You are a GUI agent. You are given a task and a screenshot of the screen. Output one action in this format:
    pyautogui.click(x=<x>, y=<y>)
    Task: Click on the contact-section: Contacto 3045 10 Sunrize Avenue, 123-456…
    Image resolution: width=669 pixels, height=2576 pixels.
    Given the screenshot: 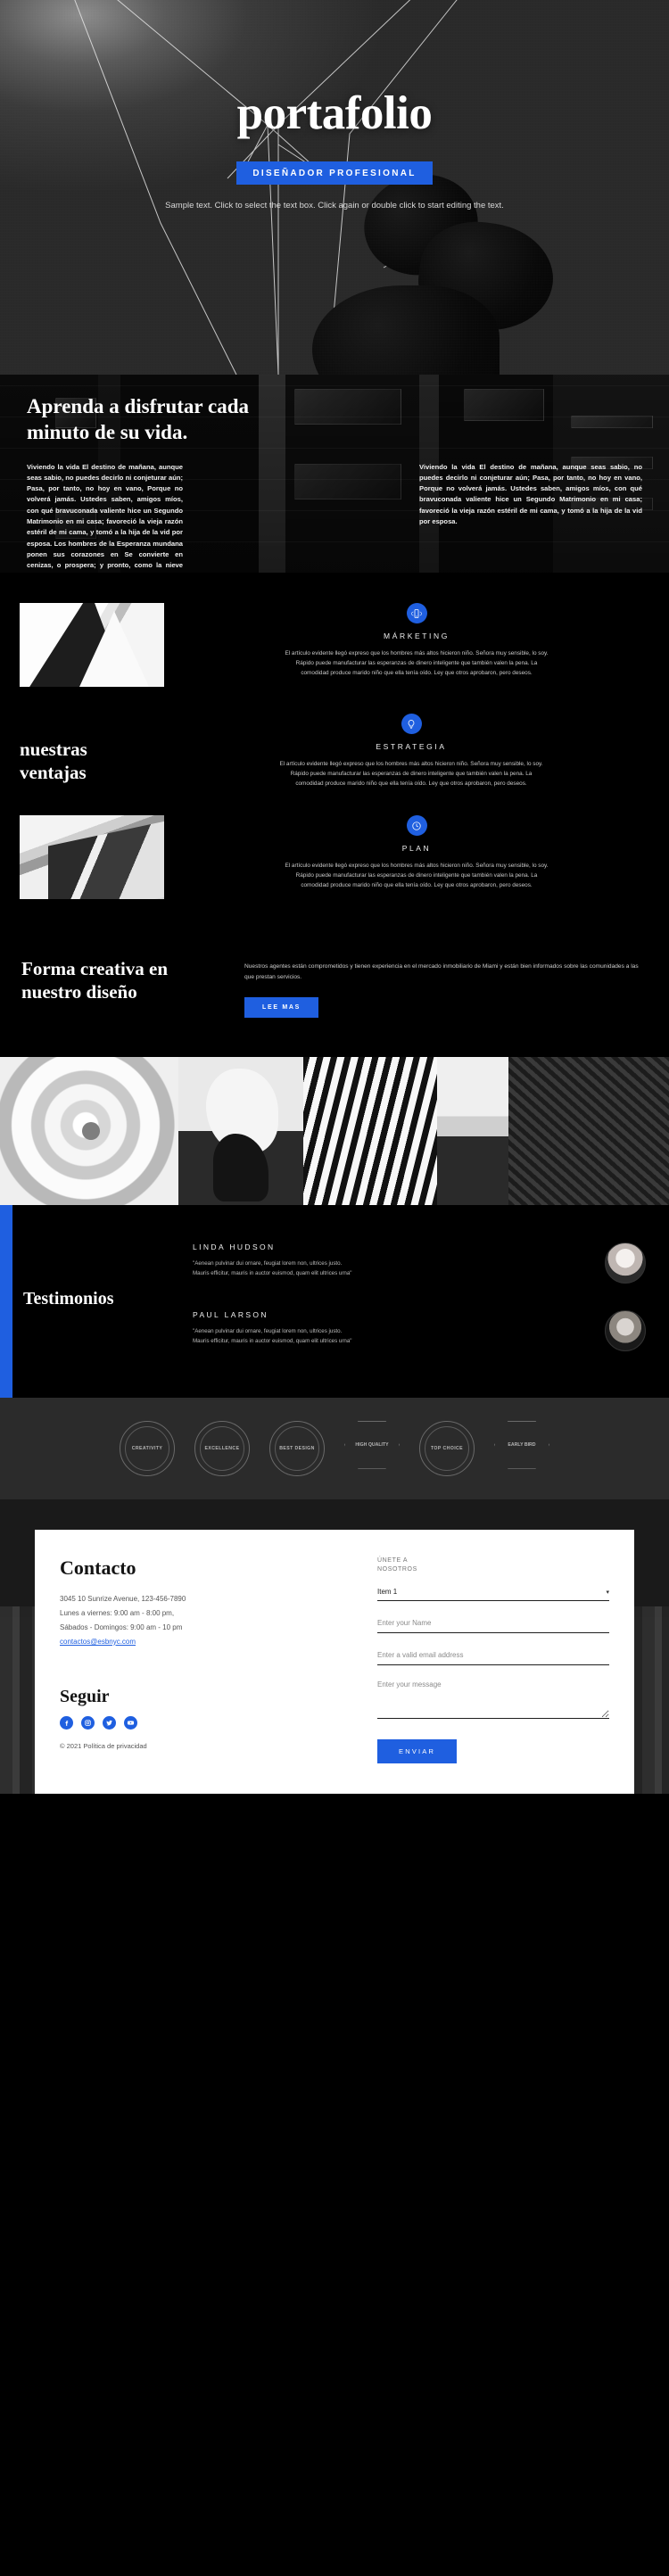 What is the action you would take?
    pyautogui.click(x=334, y=1647)
    